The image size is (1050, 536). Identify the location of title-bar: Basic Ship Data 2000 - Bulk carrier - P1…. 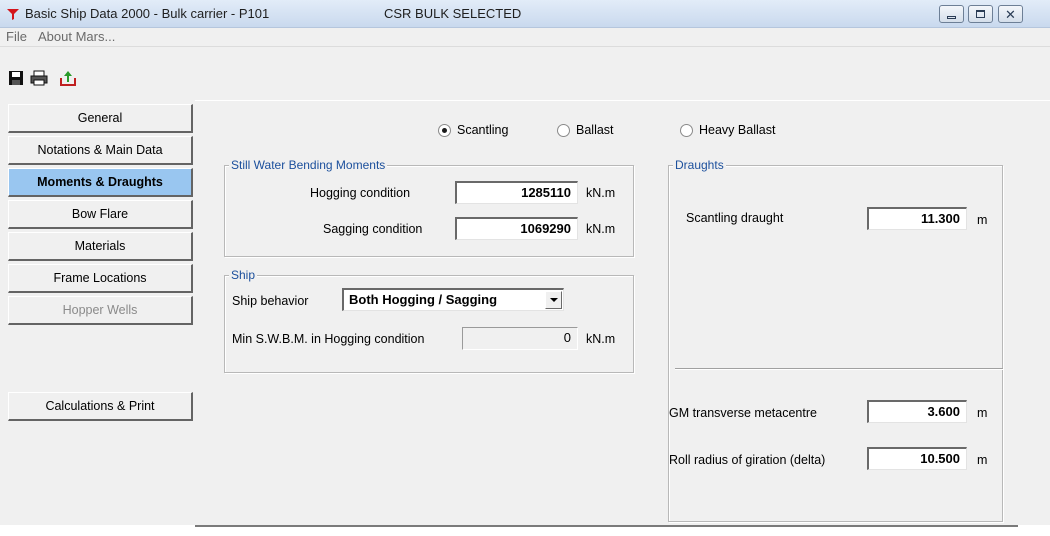
(525, 14).